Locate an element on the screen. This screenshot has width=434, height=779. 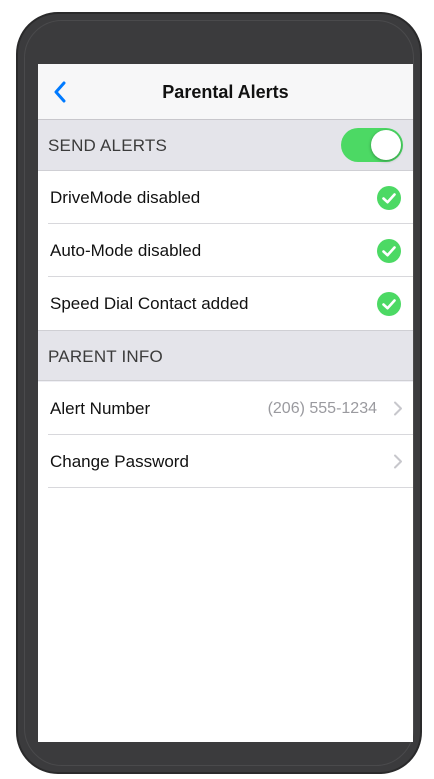
navigation-bar: Parental Alerts is located at coordinates (225, 92).